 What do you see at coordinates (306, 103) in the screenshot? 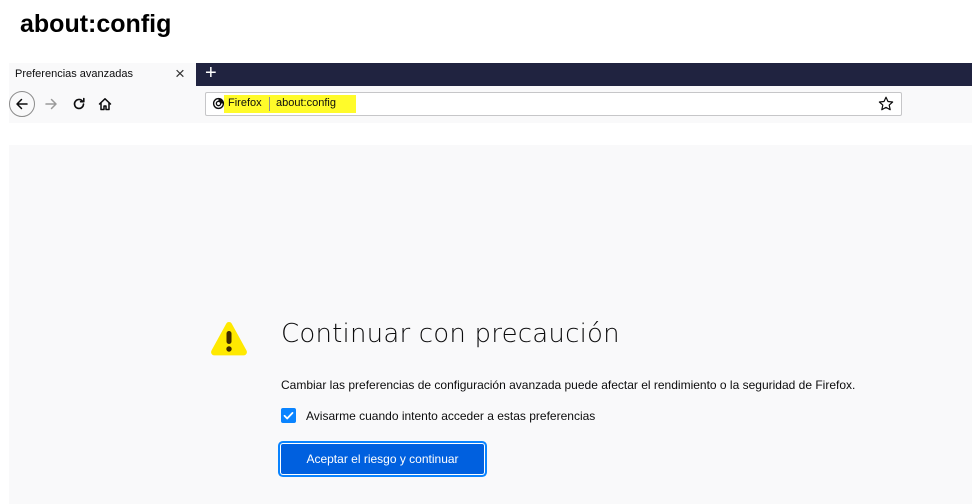
I see `url-text: about:config` at bounding box center [306, 103].